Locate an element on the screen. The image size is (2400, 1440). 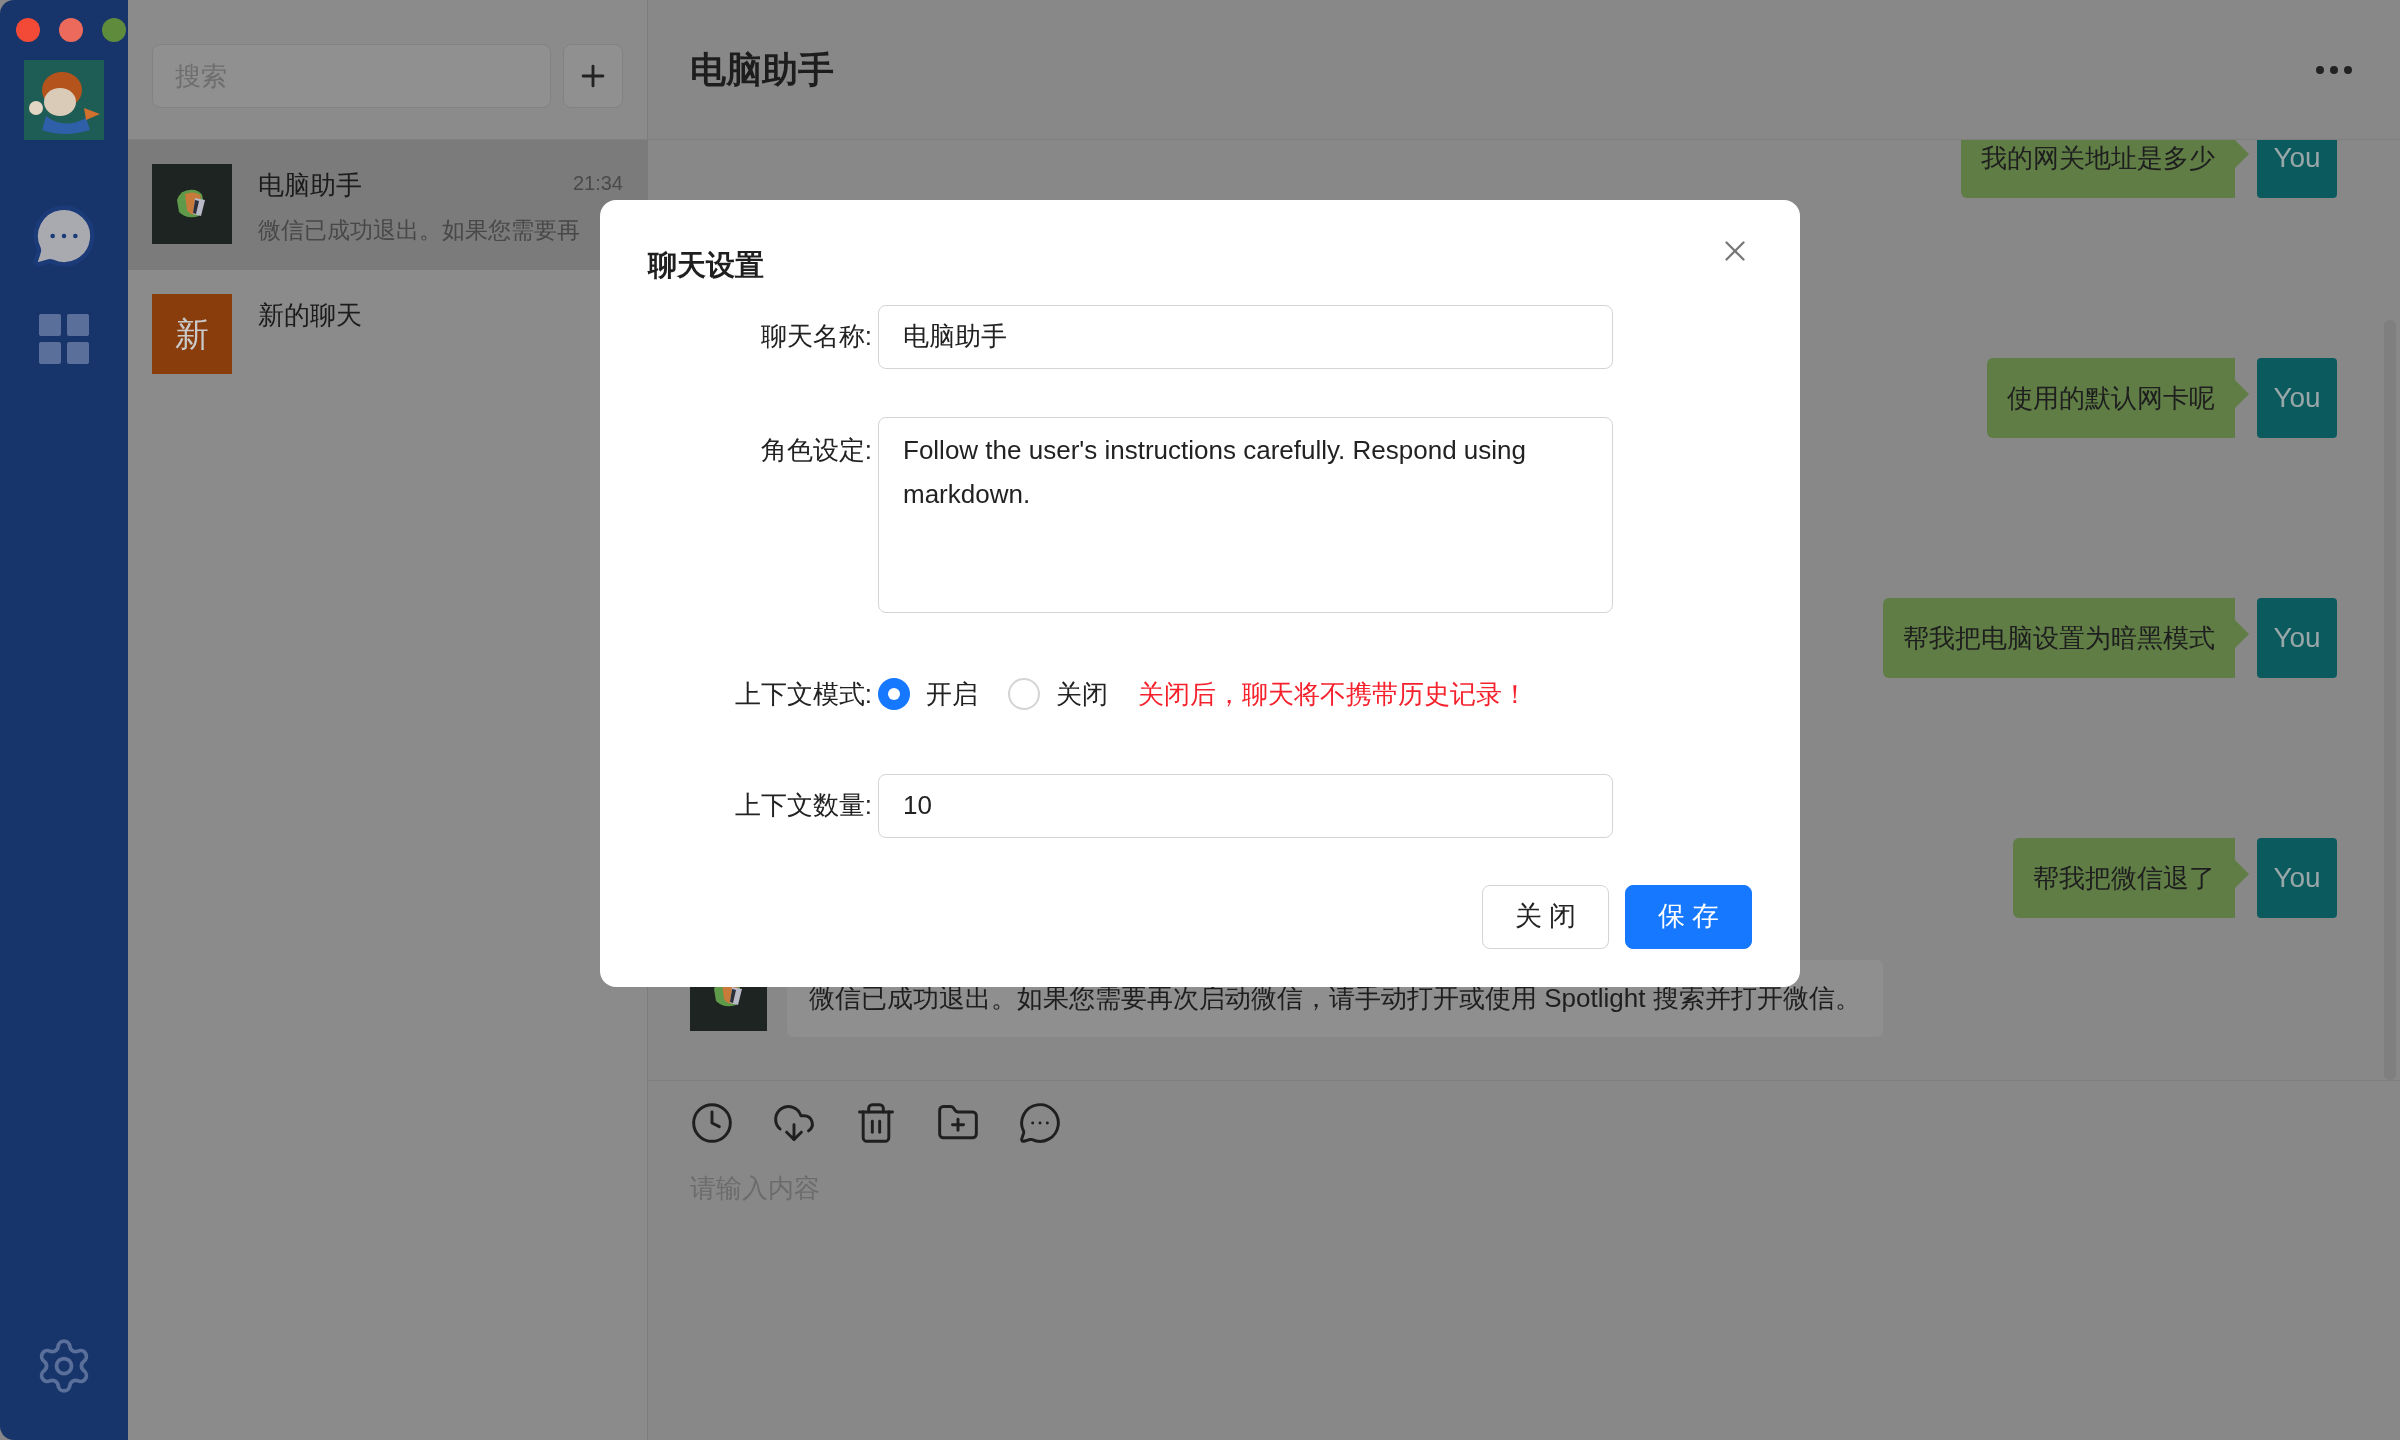
history-icon is located at coordinates (712, 1123).